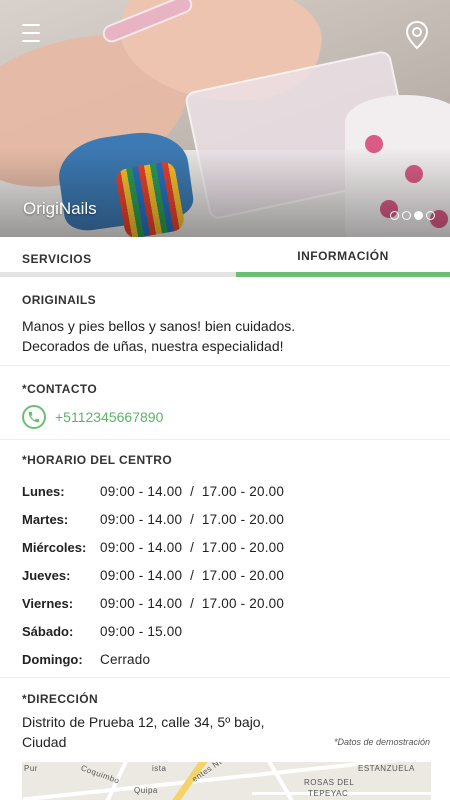 This screenshot has width=450, height=800. Describe the element at coordinates (60, 208) in the screenshot. I see `business-name: OrigiNails` at that location.